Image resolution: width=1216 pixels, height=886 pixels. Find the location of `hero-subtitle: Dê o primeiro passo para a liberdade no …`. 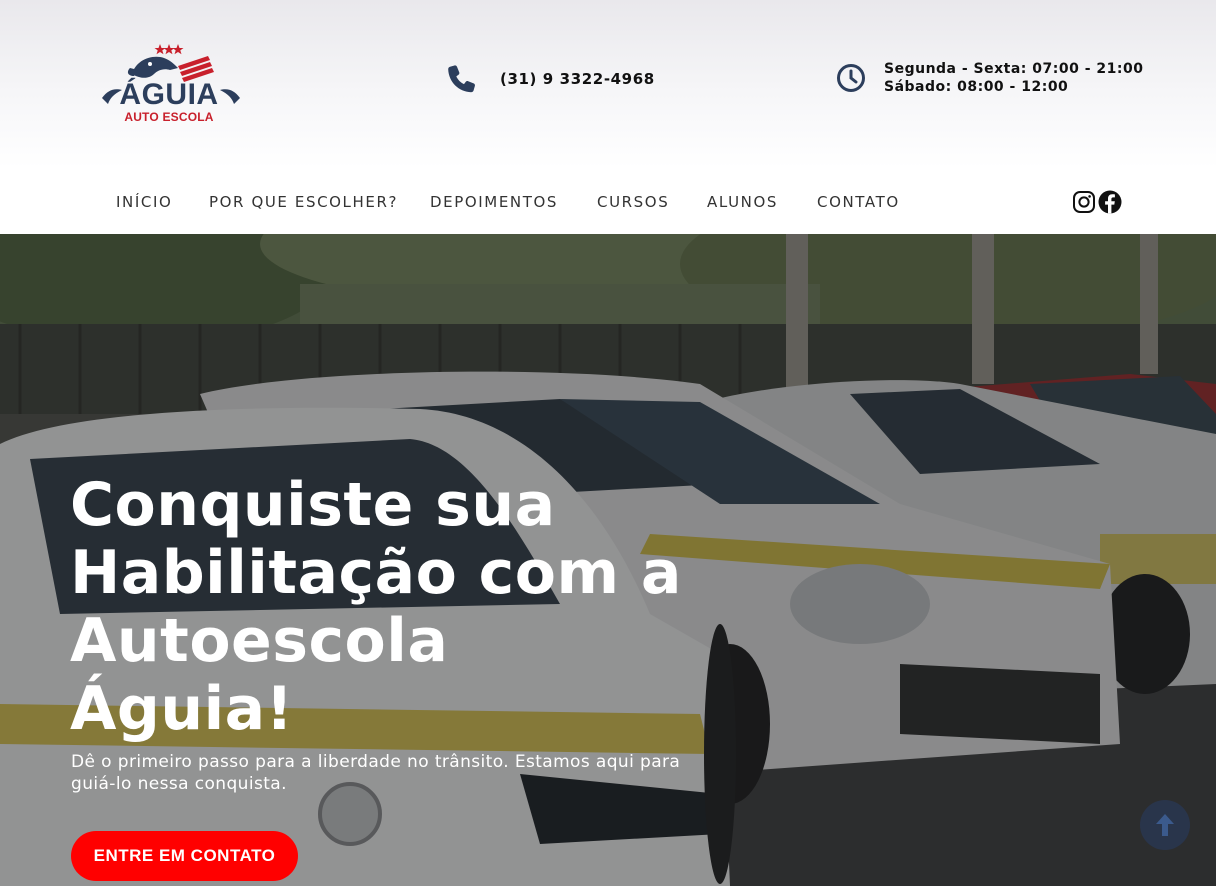

hero-subtitle: Dê o primeiro passo para a liberdade no … is located at coordinates (376, 773).